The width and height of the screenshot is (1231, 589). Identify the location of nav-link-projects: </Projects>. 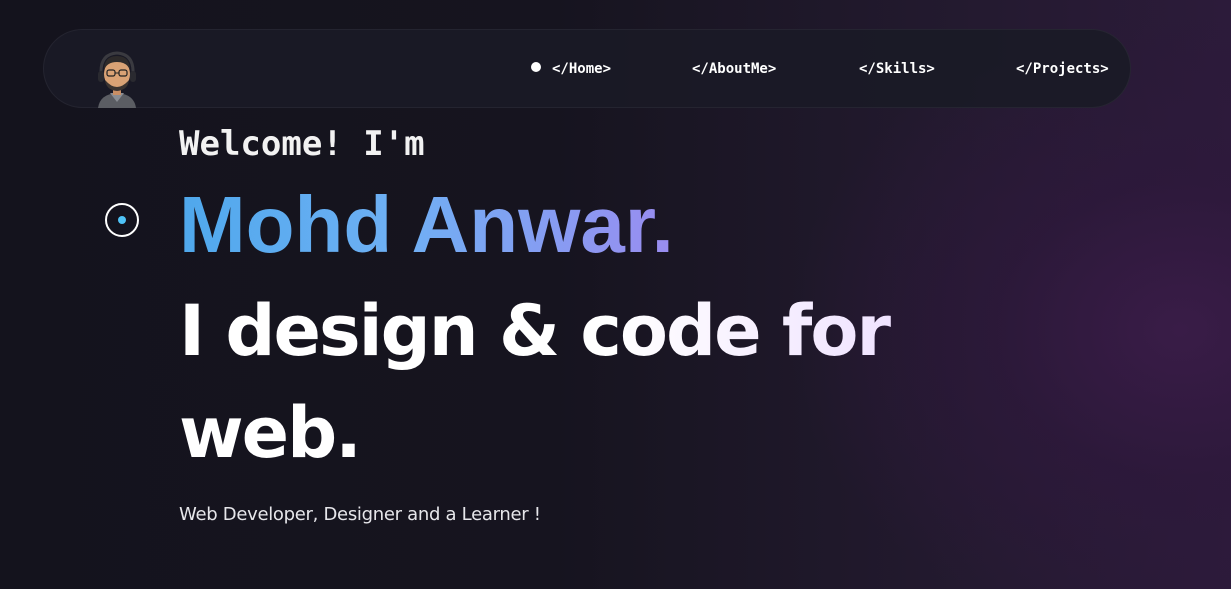
(1062, 69).